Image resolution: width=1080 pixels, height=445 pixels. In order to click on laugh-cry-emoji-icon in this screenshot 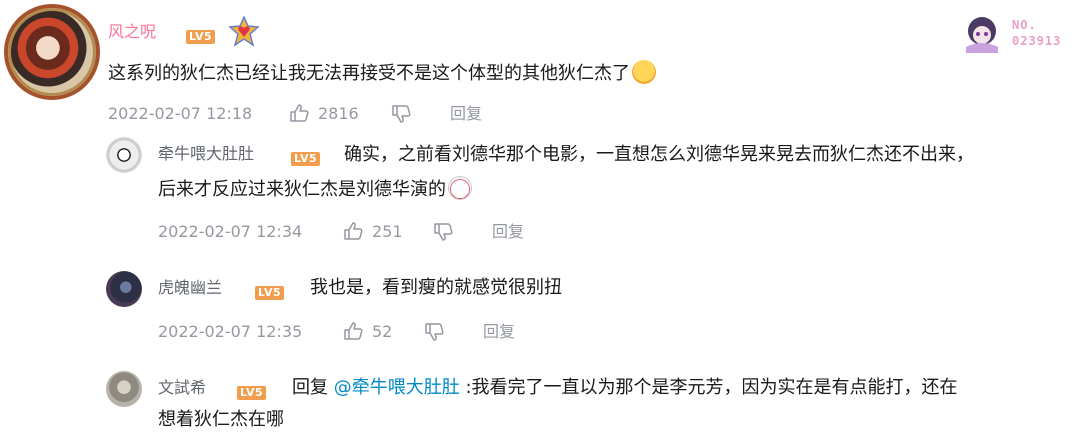, I will do `click(644, 72)`.